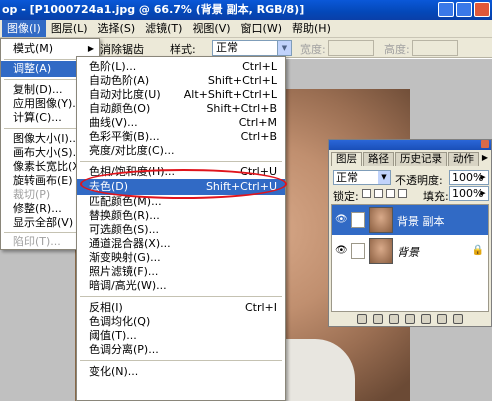  I want to click on menu-item-label: 显示全部(V), so click(43, 222).